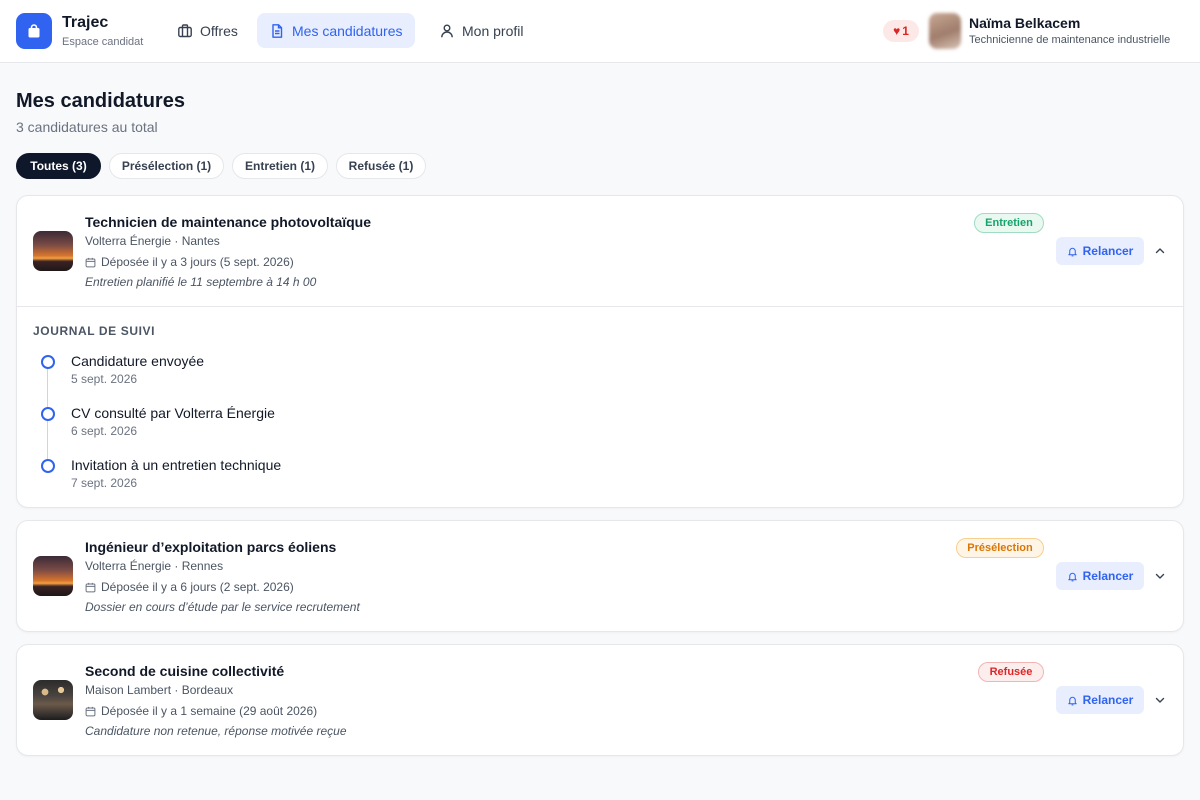  Describe the element at coordinates (280, 166) in the screenshot. I see `filter-entretien: Entretien (1)` at that location.